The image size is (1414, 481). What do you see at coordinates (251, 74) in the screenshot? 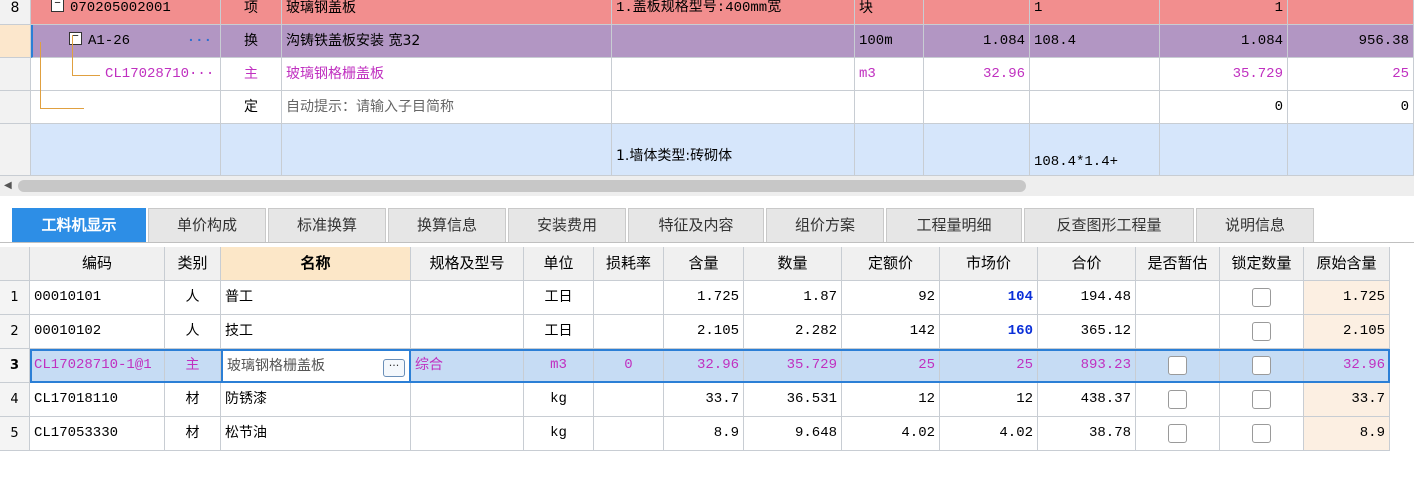
I see `type-cell: 主` at bounding box center [251, 74].